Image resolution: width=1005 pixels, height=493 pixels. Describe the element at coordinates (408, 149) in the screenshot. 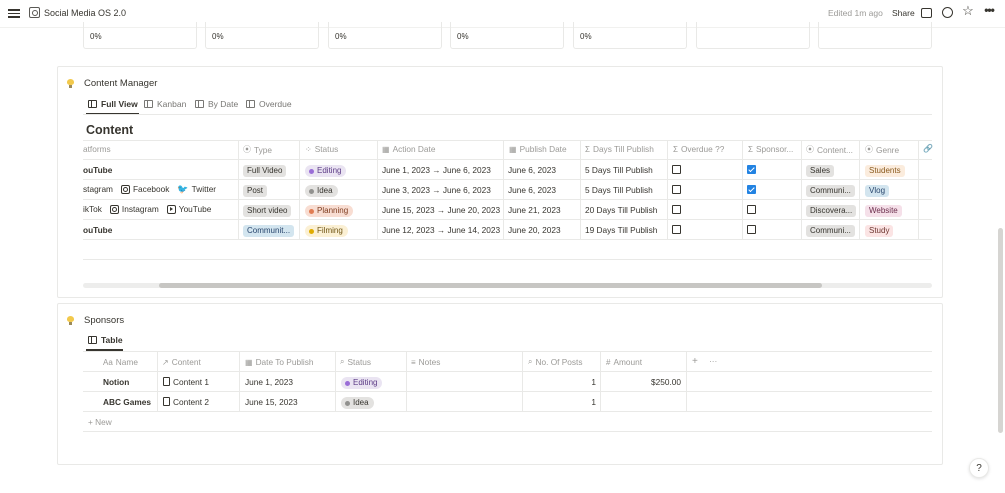

I see `column-header-action-date: ▦ Action Date` at that location.